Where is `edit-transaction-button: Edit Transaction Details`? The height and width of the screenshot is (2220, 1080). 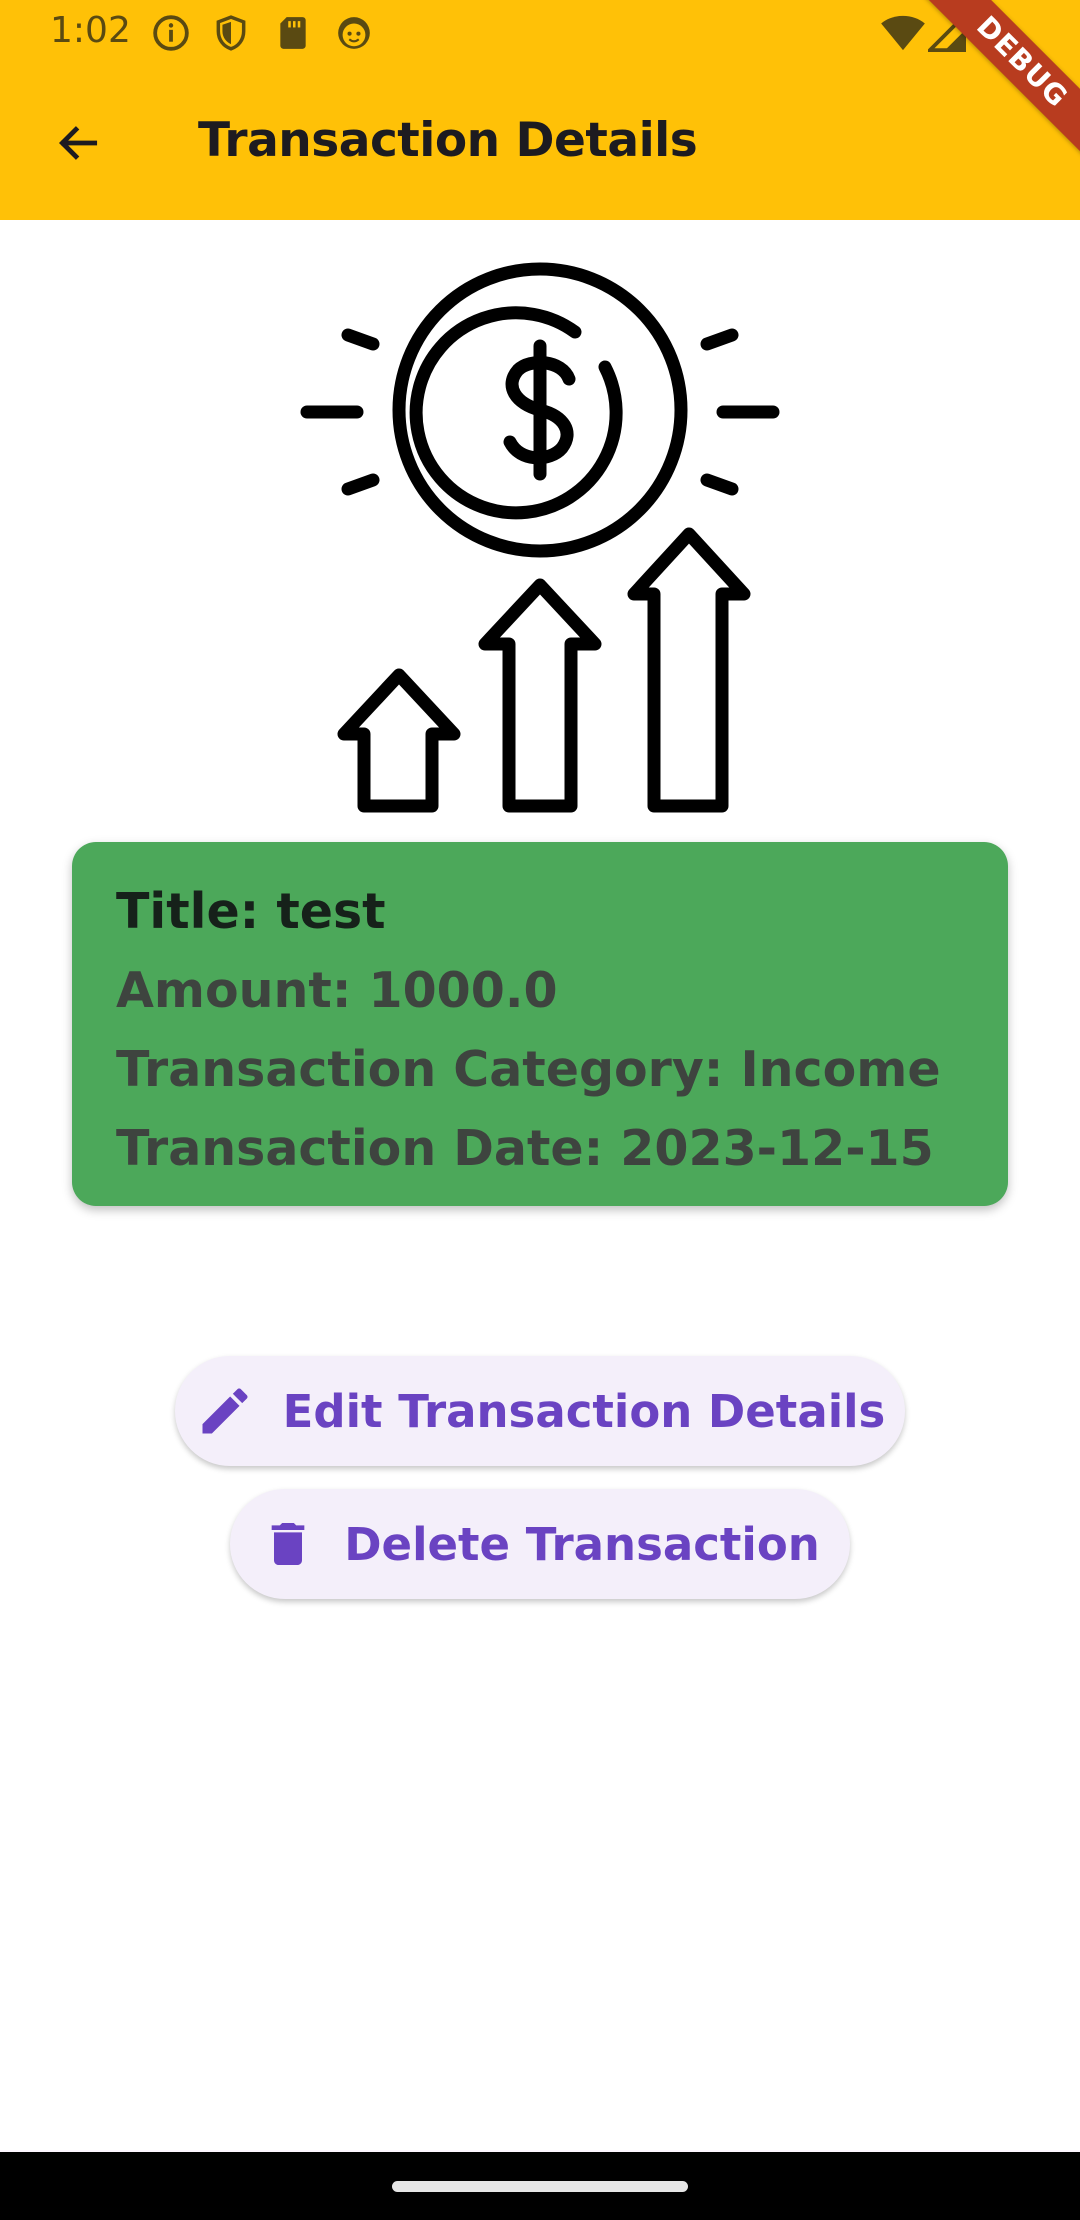
edit-transaction-button: Edit Transaction Details is located at coordinates (540, 1411).